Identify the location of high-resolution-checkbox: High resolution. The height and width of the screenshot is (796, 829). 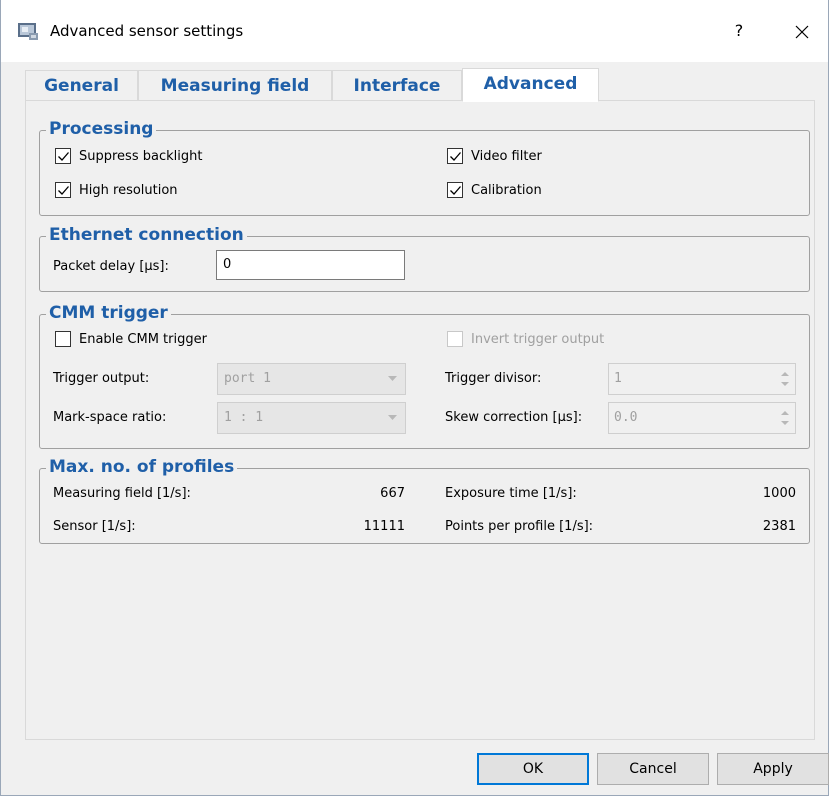
(116, 190).